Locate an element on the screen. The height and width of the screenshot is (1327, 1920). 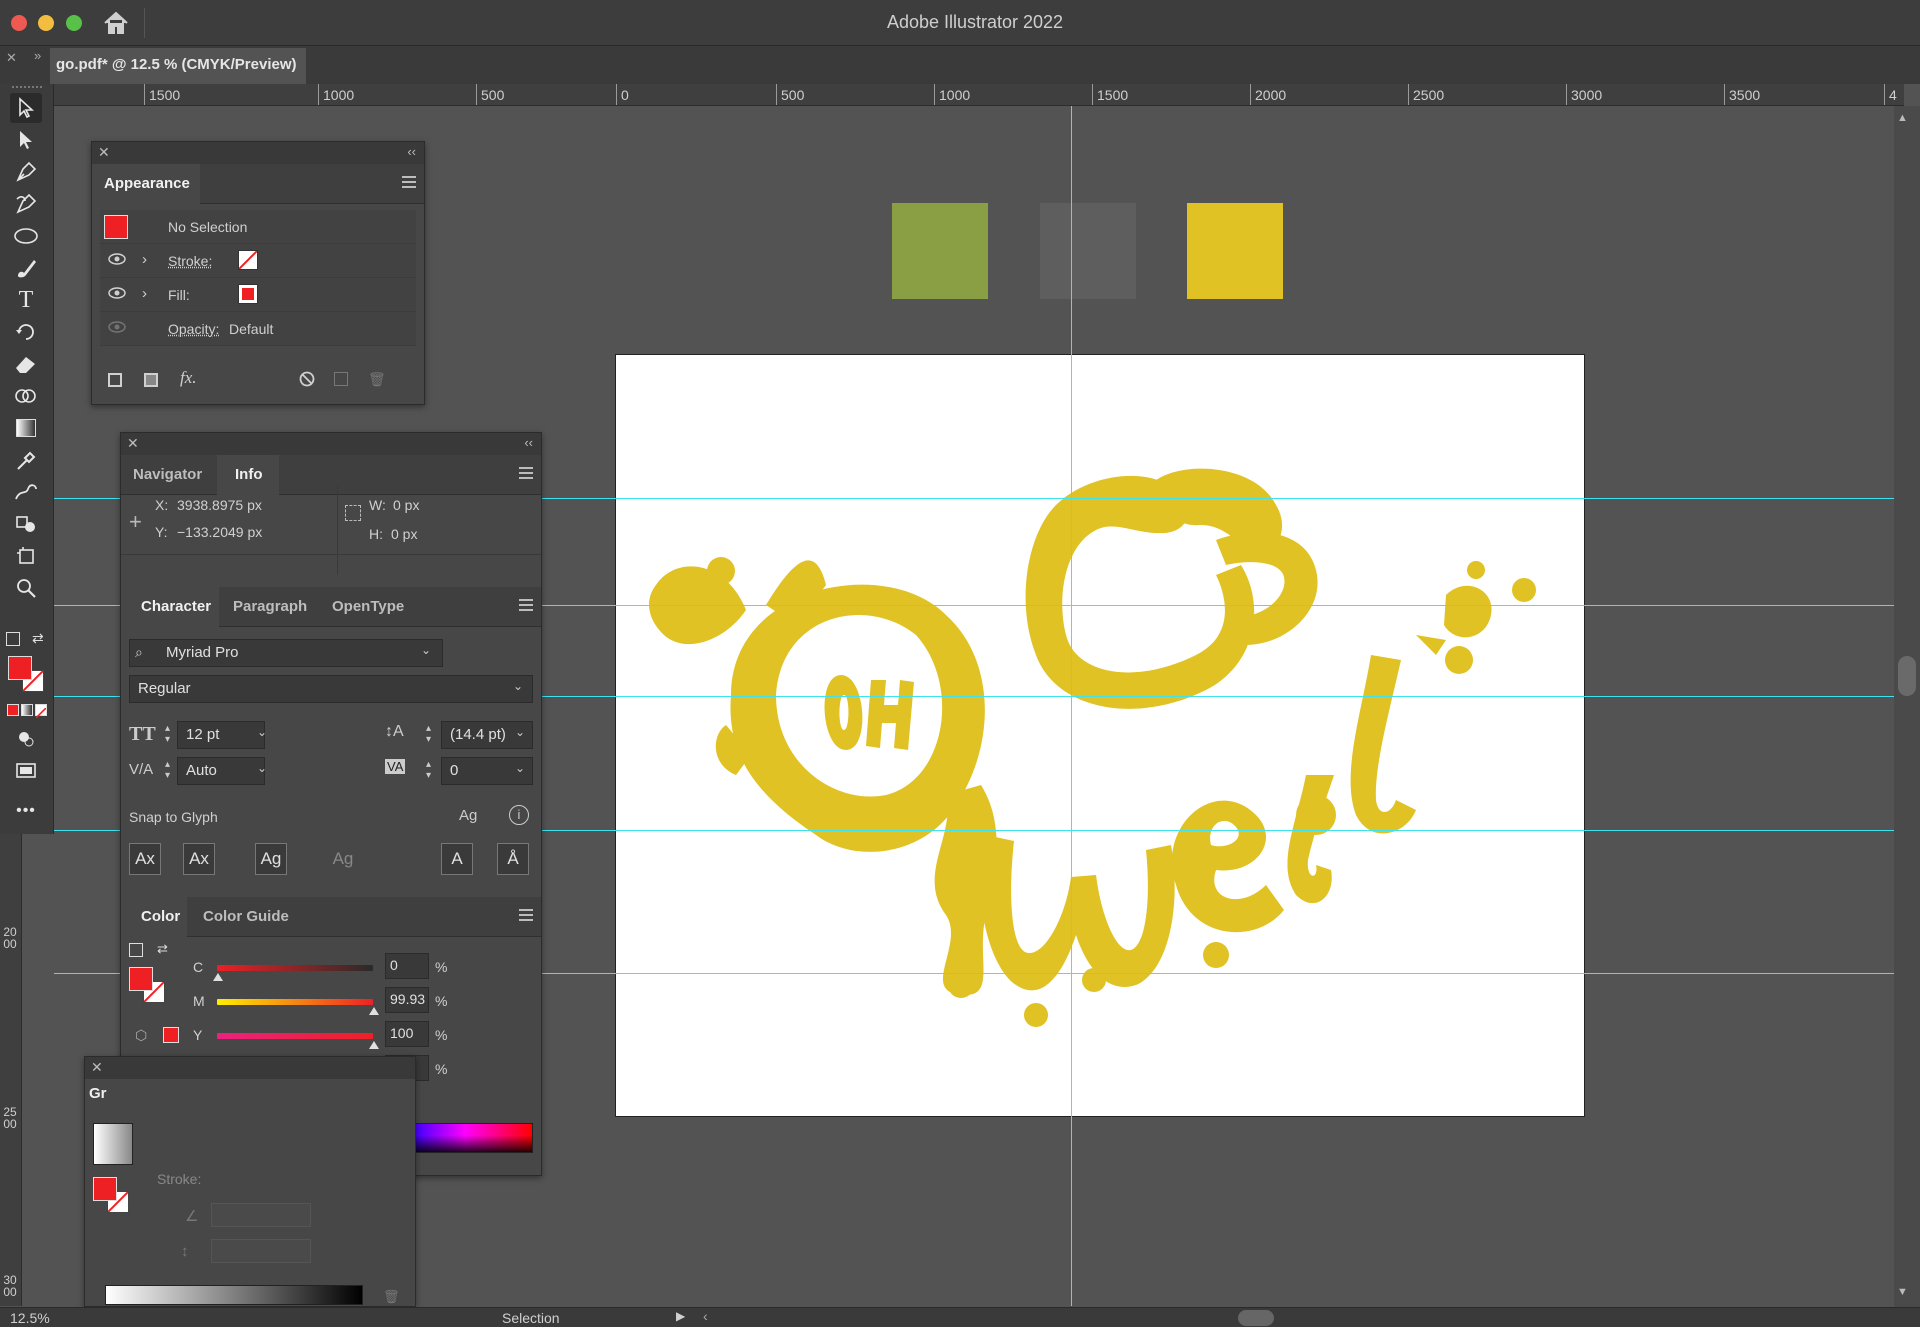
fill-row: › Fill: is located at coordinates (258, 295).